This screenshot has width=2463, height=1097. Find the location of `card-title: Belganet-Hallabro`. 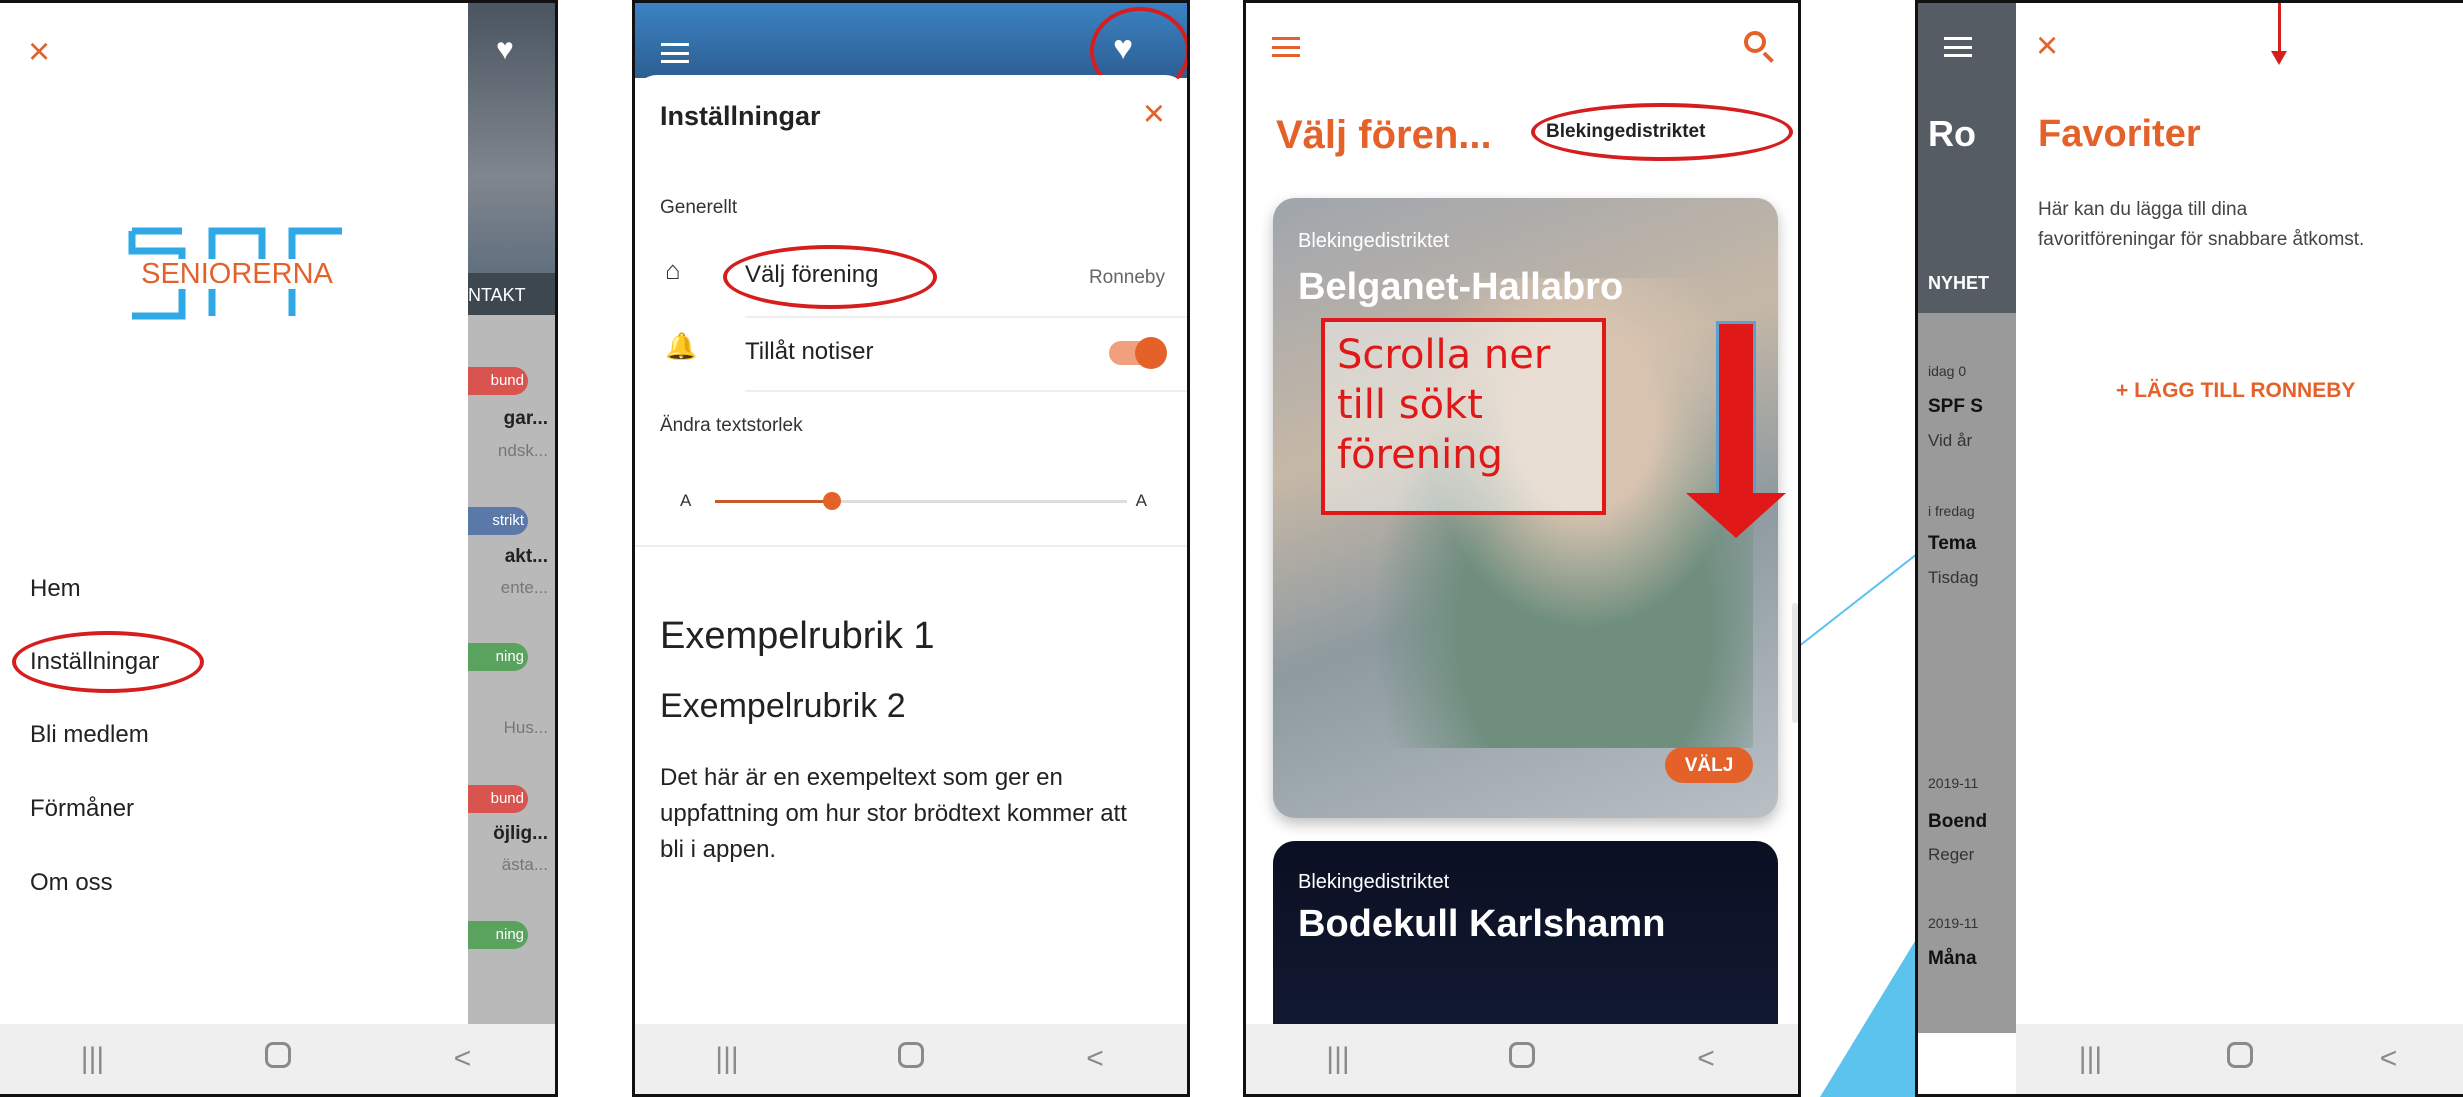

card-title: Belganet-Hallabro is located at coordinates (1461, 287).